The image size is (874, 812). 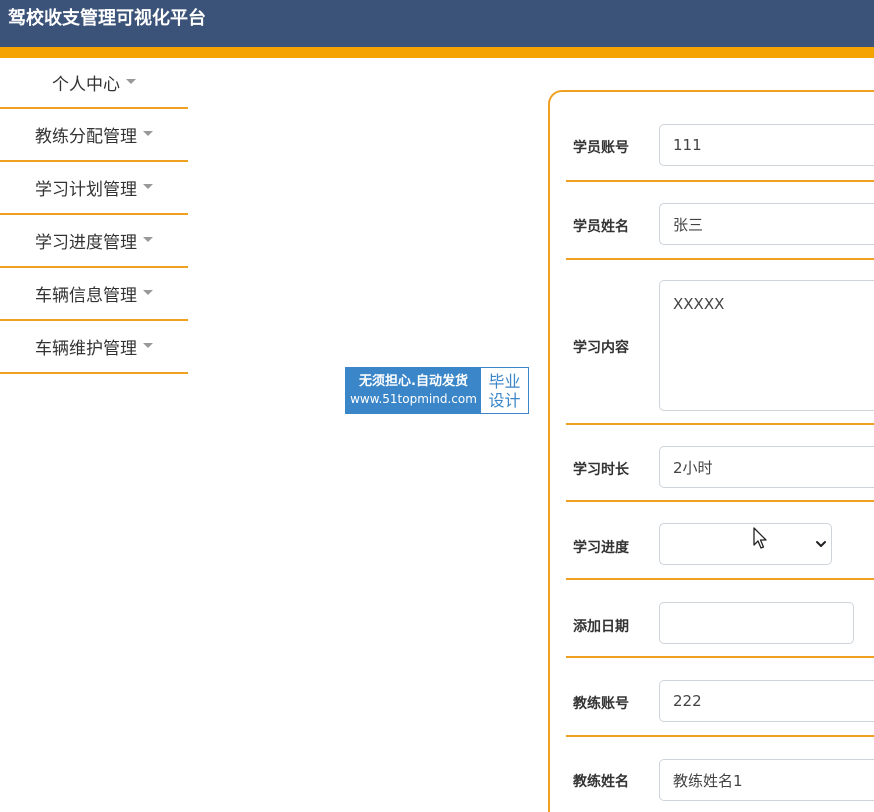 What do you see at coordinates (766, 145) in the screenshot?
I see `student-account-input: 111` at bounding box center [766, 145].